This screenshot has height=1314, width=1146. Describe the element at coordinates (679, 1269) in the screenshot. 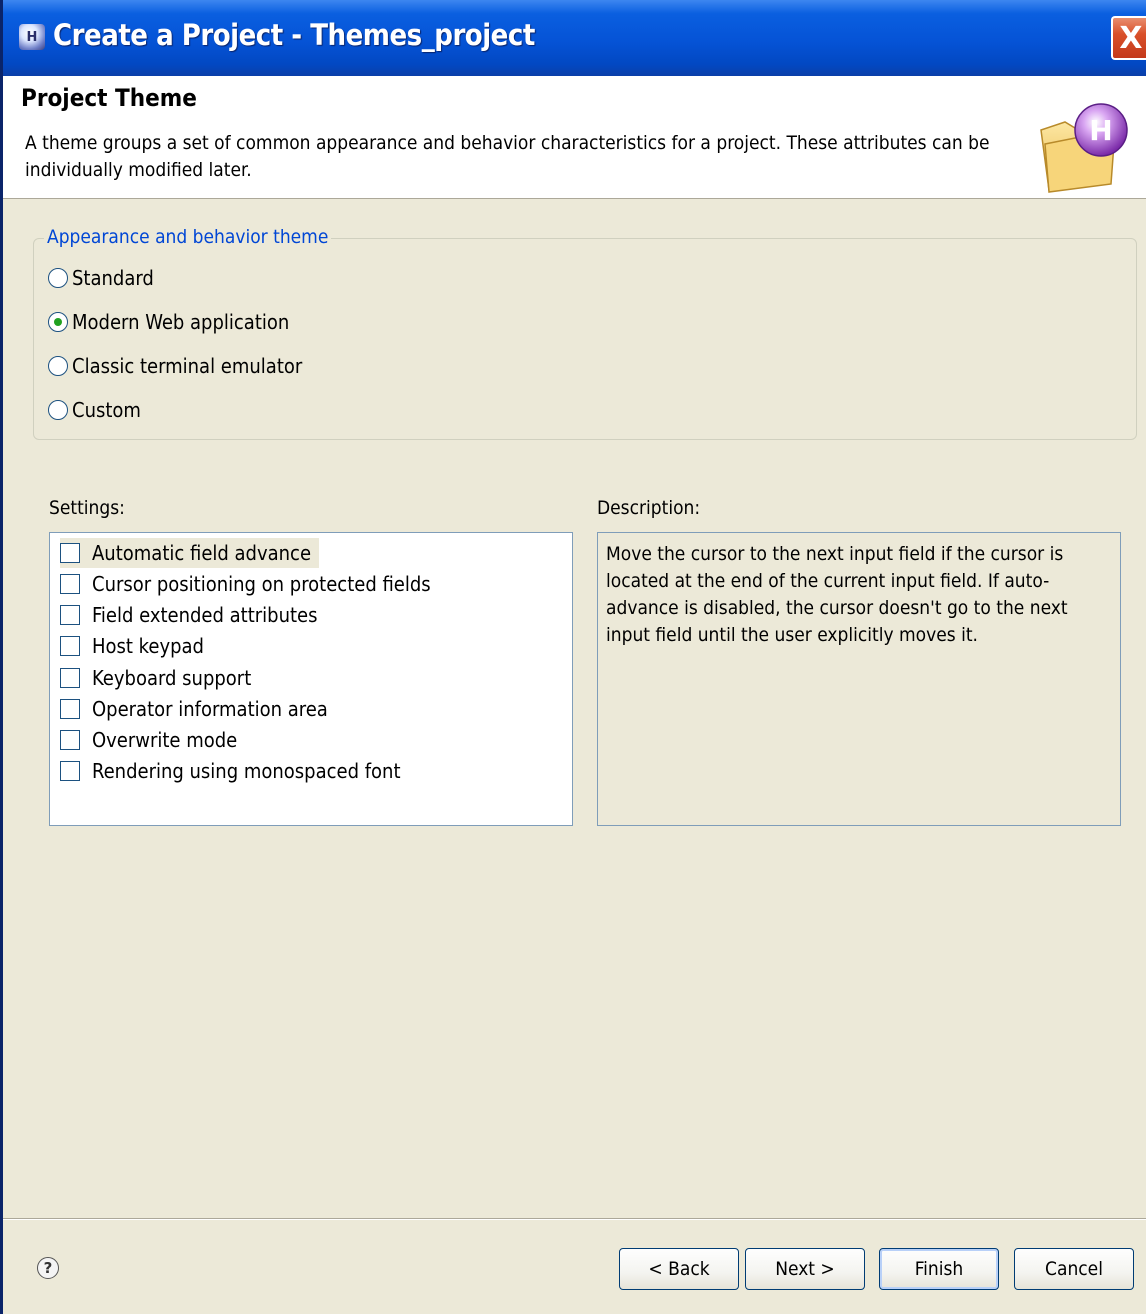

I see `back-button: < Back` at that location.